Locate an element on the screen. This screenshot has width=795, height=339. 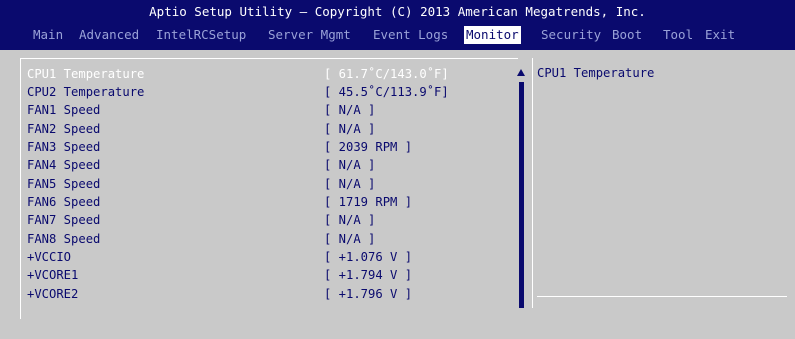
tab-intelrcsetup: IntelRCSetup is located at coordinates (201, 35).